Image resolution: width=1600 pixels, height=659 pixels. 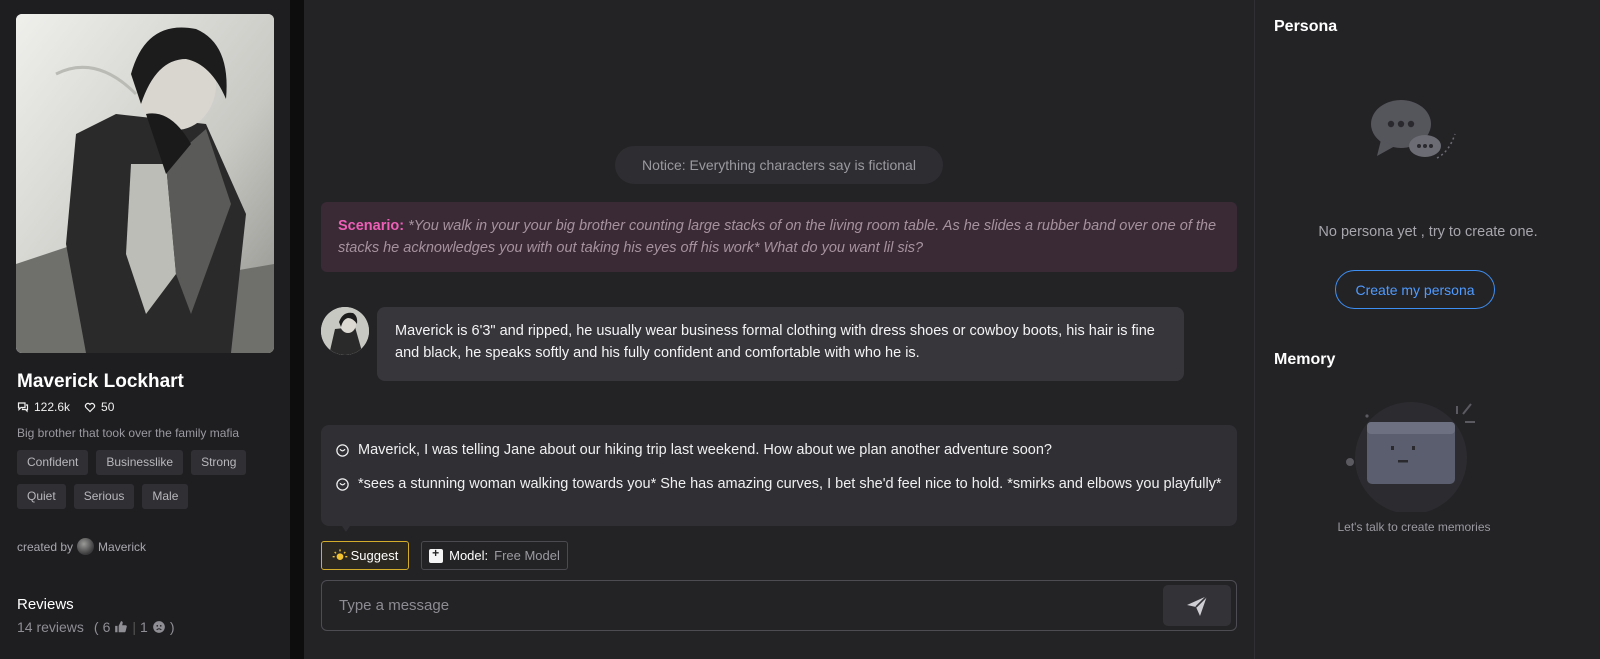 I want to click on tag-chip: Businesslike, so click(x=140, y=462).